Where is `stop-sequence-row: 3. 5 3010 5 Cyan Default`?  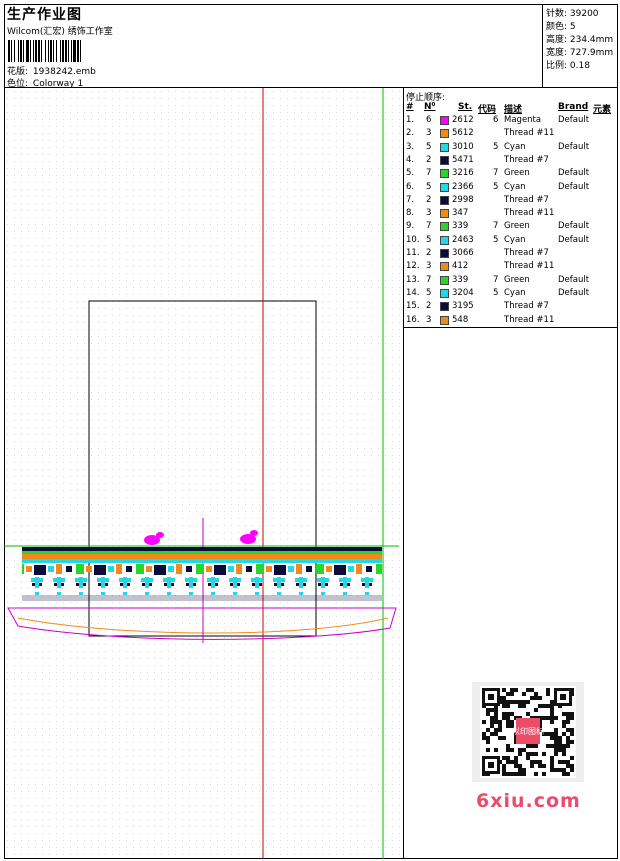 stop-sequence-row: 3. 5 3010 5 Cyan Default is located at coordinates (511, 148).